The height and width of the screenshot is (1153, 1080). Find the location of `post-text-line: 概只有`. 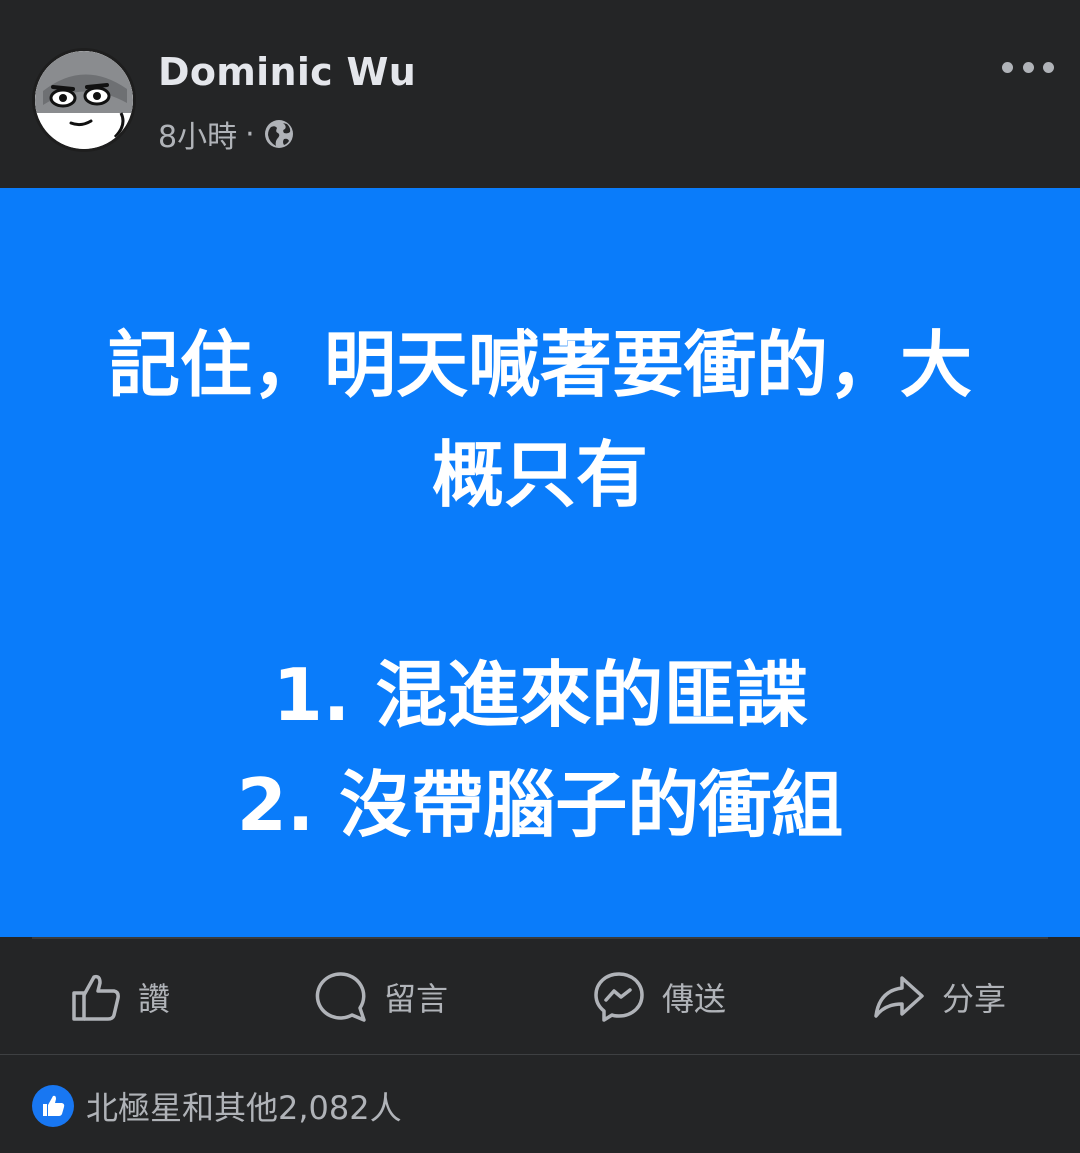

post-text-line: 概只有 is located at coordinates (539, 475).